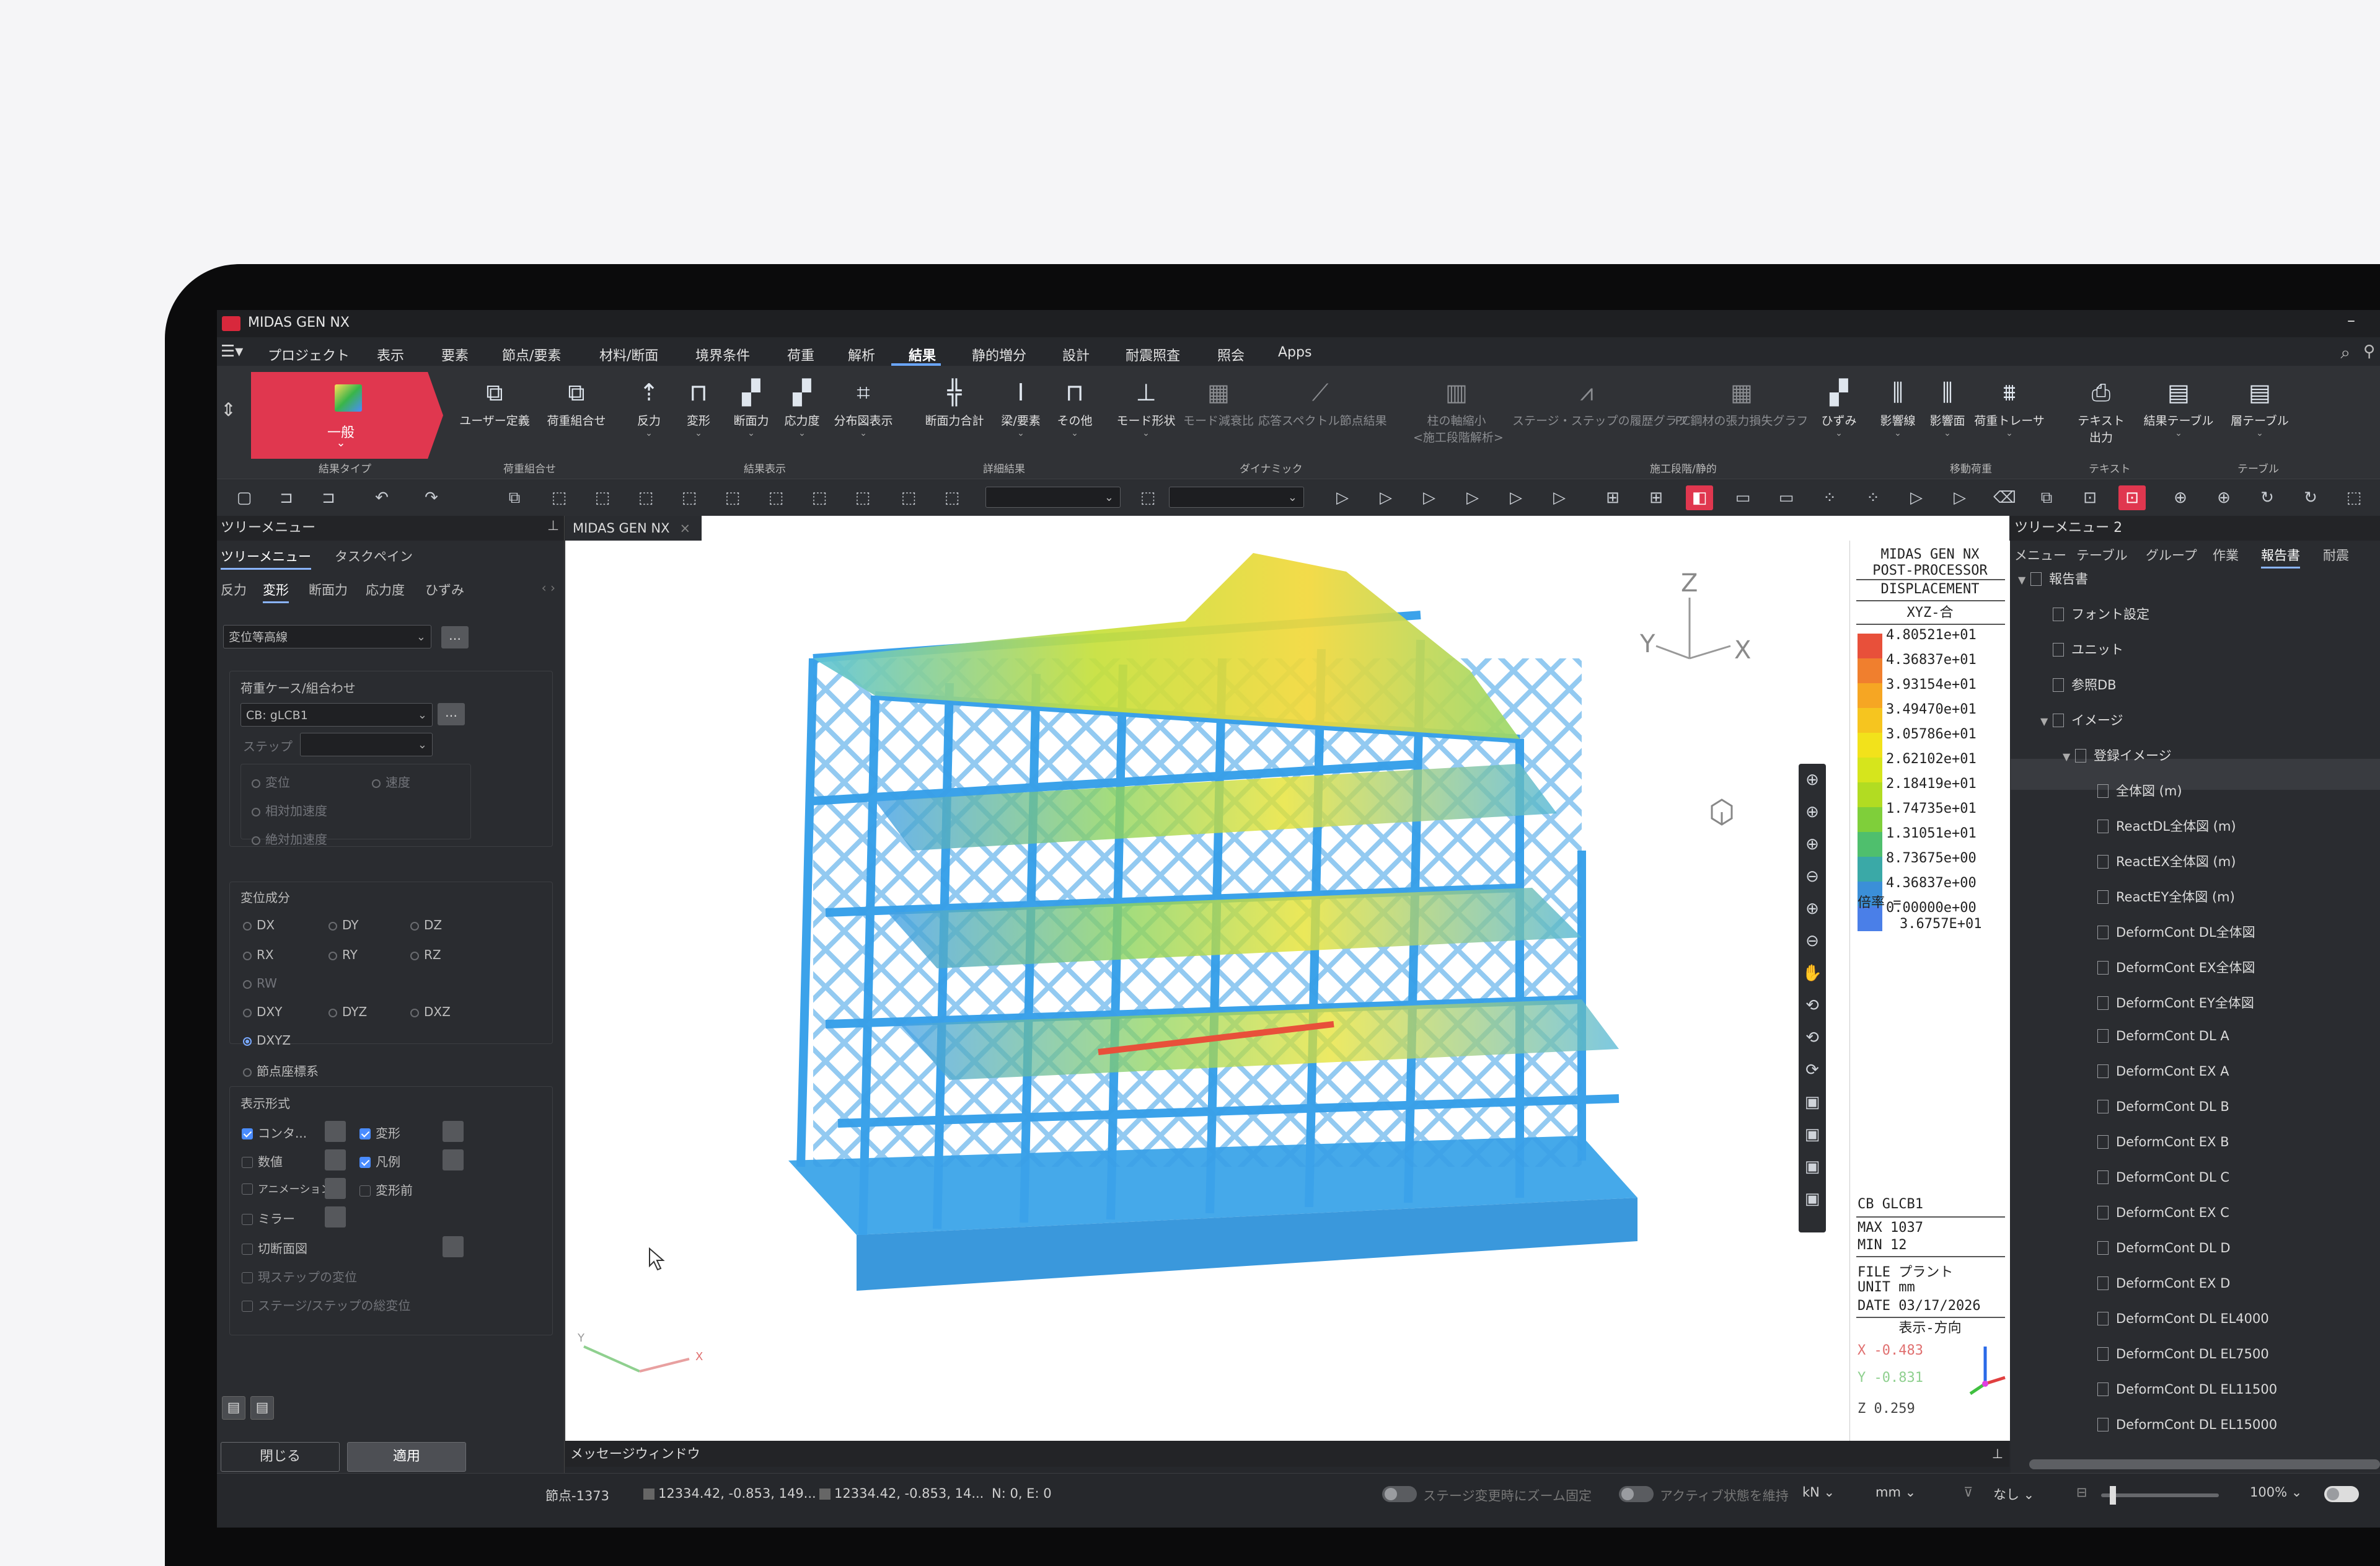 This screenshot has width=2380, height=1566. Describe the element at coordinates (328, 589) in the screenshot. I see `subtab-member-force: 断面力` at that location.